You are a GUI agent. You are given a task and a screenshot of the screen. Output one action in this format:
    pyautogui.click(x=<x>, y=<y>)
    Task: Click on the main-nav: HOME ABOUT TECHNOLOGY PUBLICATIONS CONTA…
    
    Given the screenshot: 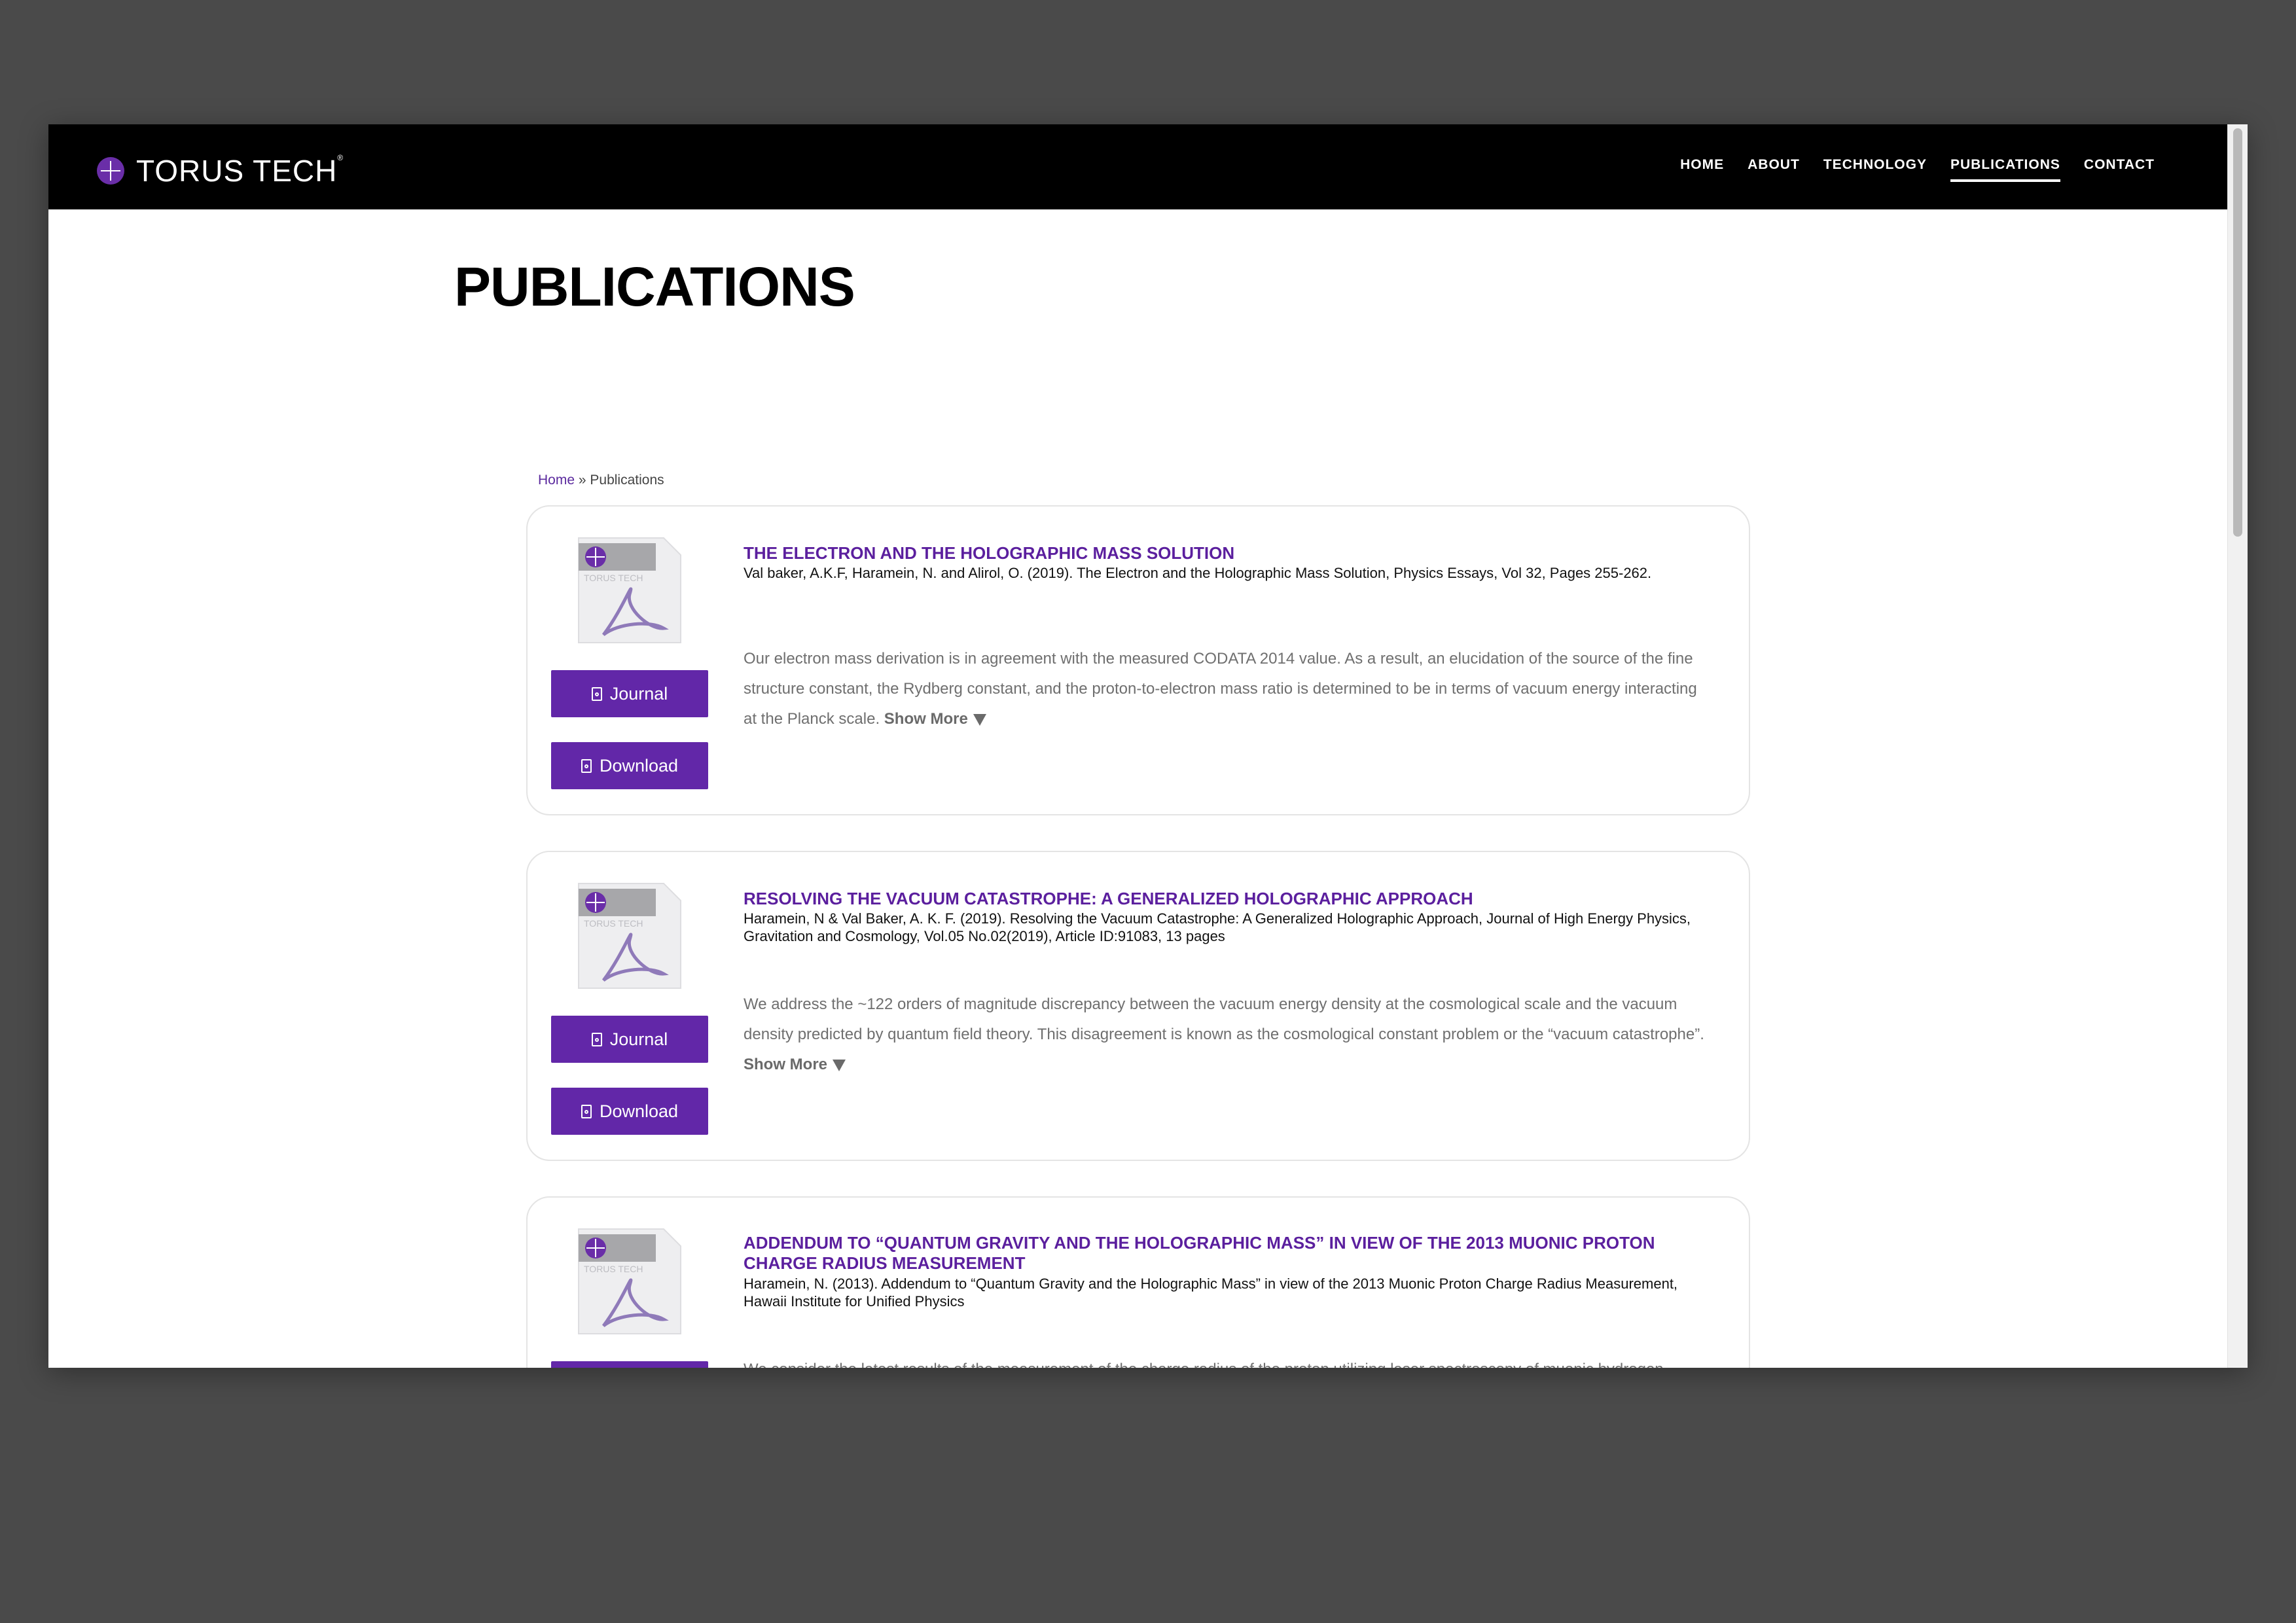 What is the action you would take?
    pyautogui.click(x=1917, y=169)
    